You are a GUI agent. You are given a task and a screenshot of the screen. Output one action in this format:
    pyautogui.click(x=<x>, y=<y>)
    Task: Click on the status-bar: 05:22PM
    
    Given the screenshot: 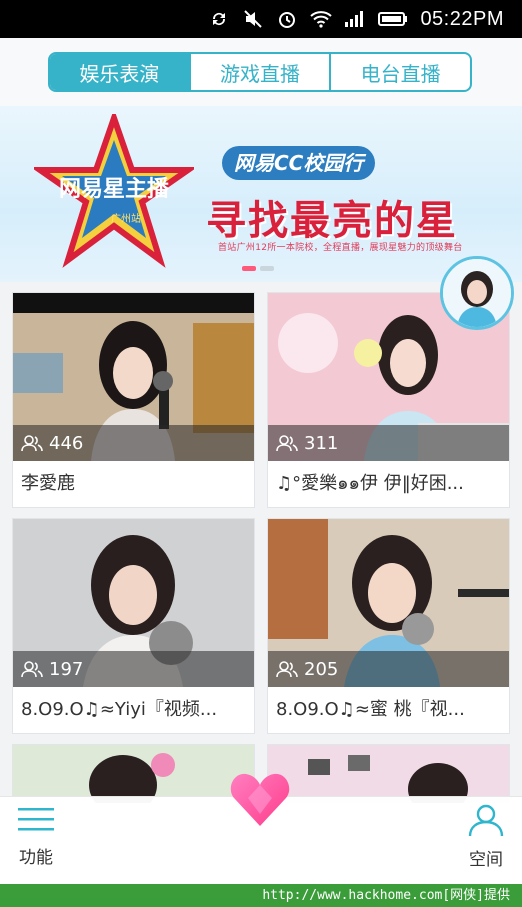 What is the action you would take?
    pyautogui.click(x=261, y=19)
    